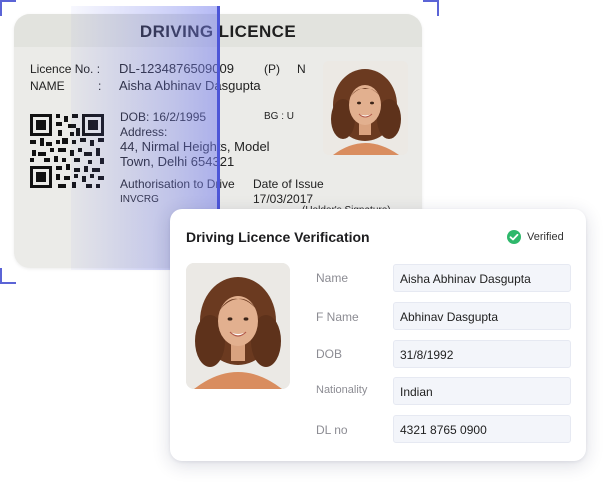 The width and height of the screenshot is (611, 485). What do you see at coordinates (139, 199) in the screenshot?
I see `vehicle-class: INVCRG` at bounding box center [139, 199].